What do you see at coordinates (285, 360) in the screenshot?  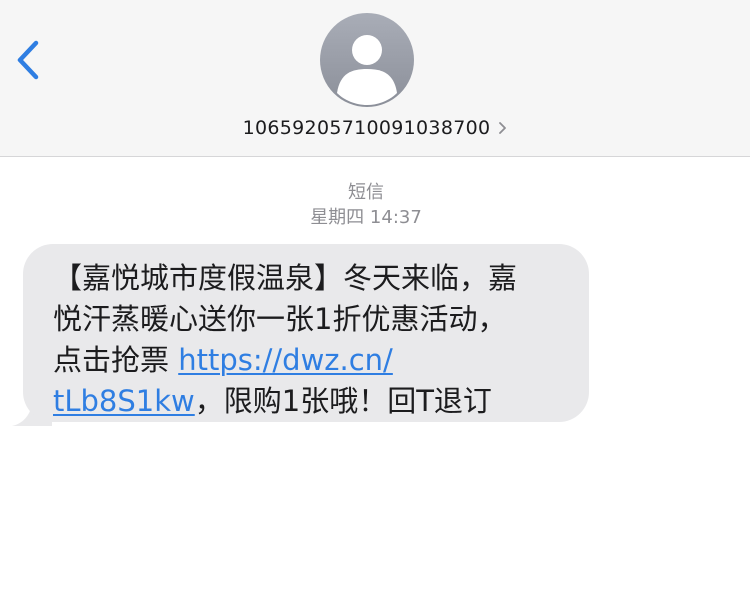 I see `message-link: https://dwz.cn/` at bounding box center [285, 360].